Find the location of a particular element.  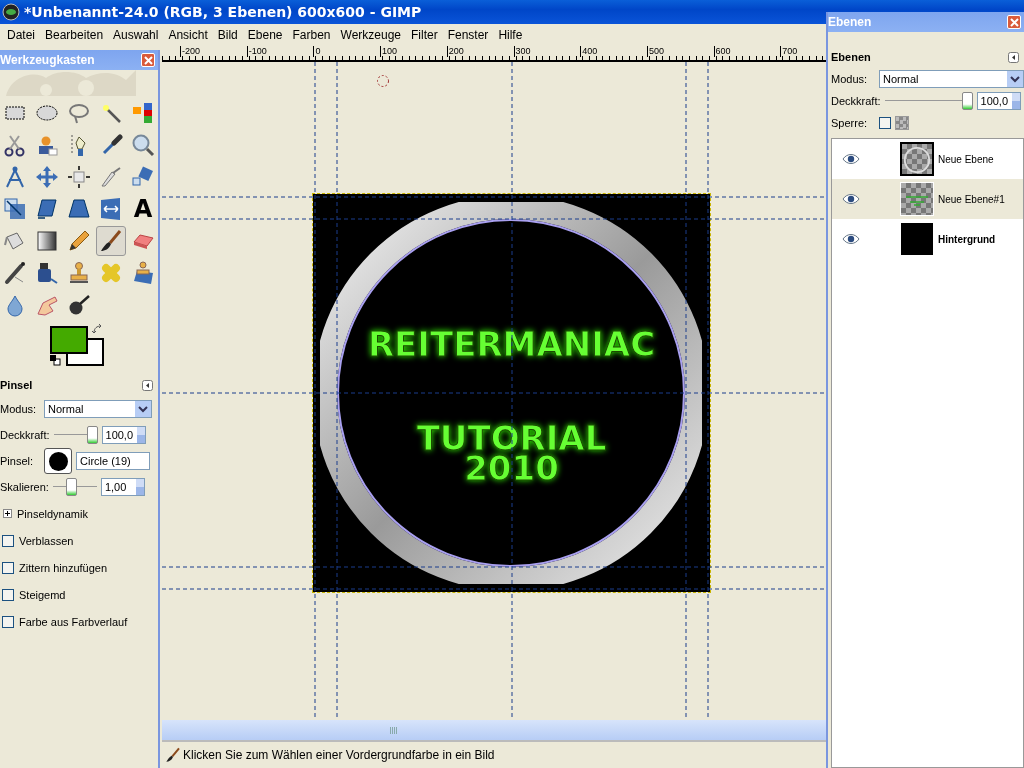

artwork-text: 2010 is located at coordinates (511, 468).